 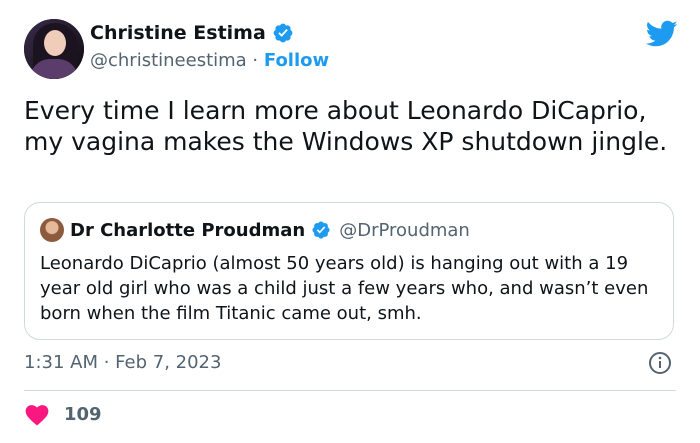 What do you see at coordinates (83, 414) in the screenshot?
I see `like-count: 109` at bounding box center [83, 414].